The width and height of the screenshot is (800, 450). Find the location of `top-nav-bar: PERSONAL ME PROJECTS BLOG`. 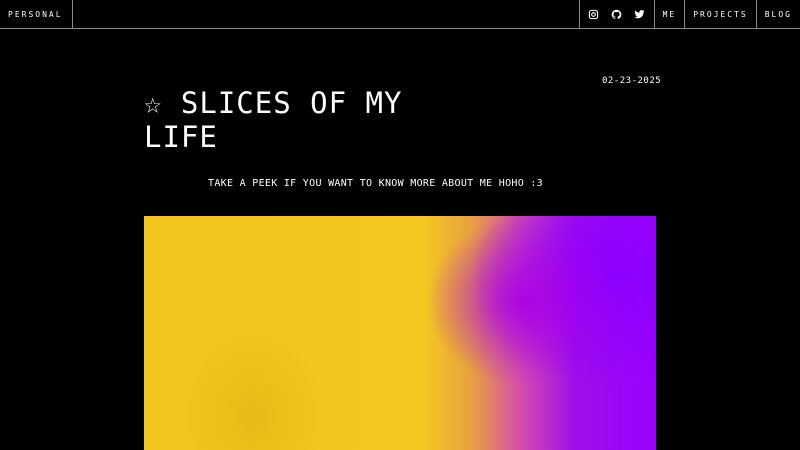

top-nav-bar: PERSONAL ME PROJECTS BLOG is located at coordinates (400, 14).